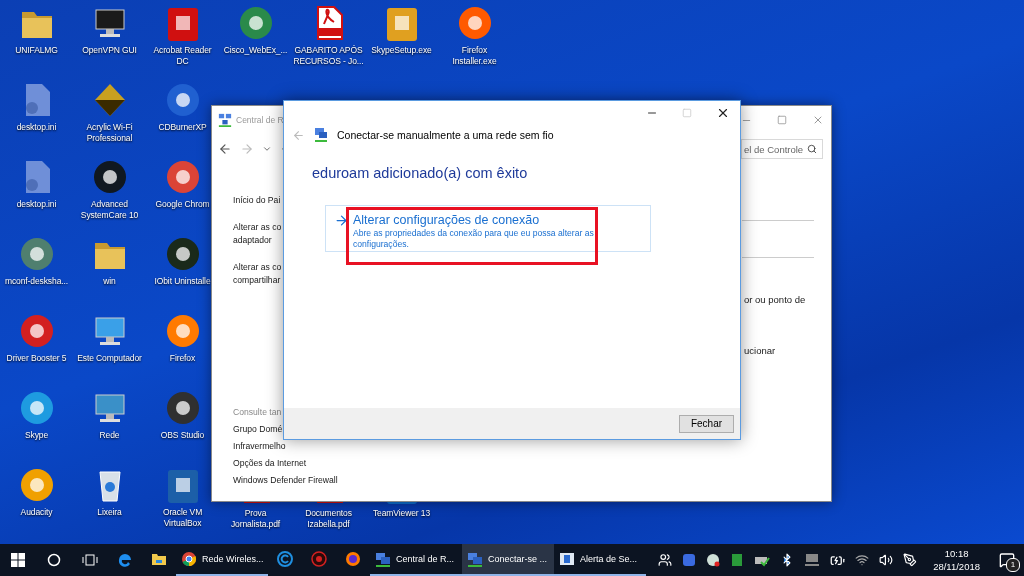 The width and height of the screenshot is (1024, 576). What do you see at coordinates (328, 519) in the screenshot?
I see `desktop-icon-label: Documentos Izabella.pdf` at bounding box center [328, 519].